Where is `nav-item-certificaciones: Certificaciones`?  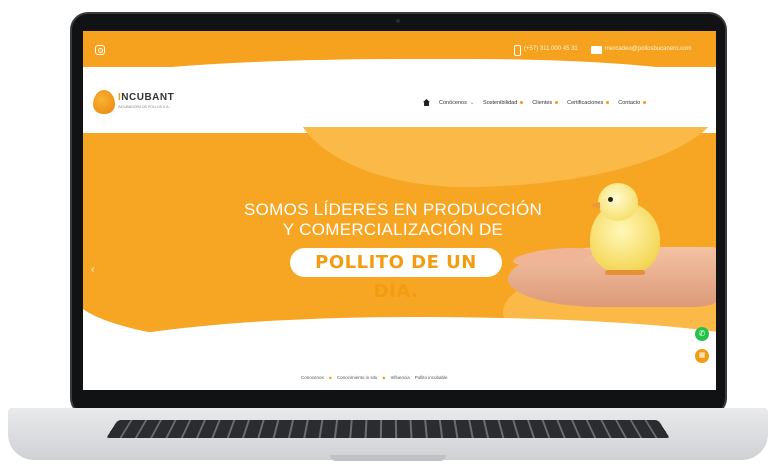
nav-item-certificaciones: Certificaciones is located at coordinates (588, 103).